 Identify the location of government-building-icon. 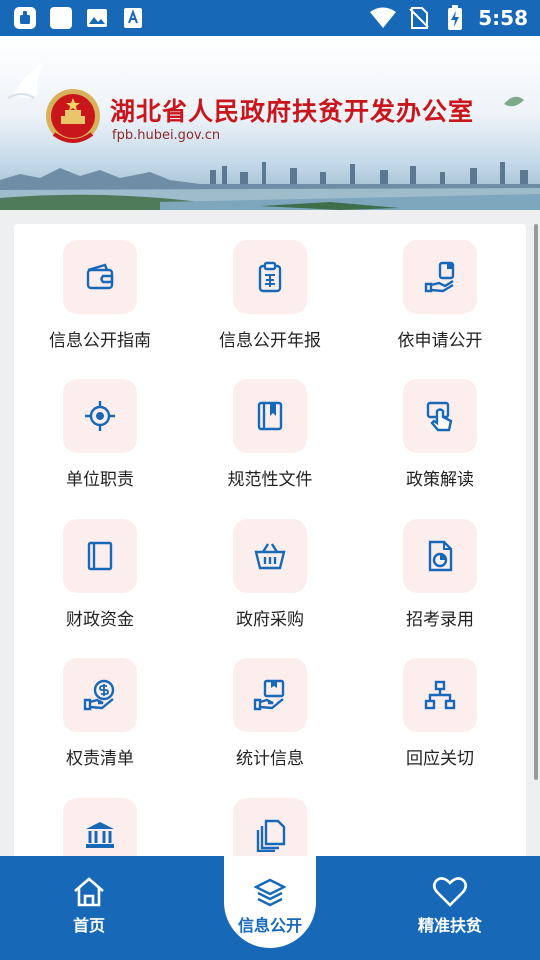
(100, 831).